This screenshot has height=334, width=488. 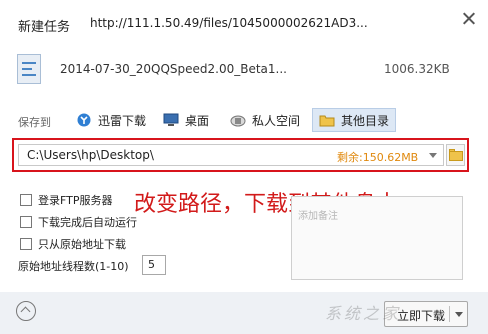 I want to click on threads-input: 5, so click(x=154, y=265).